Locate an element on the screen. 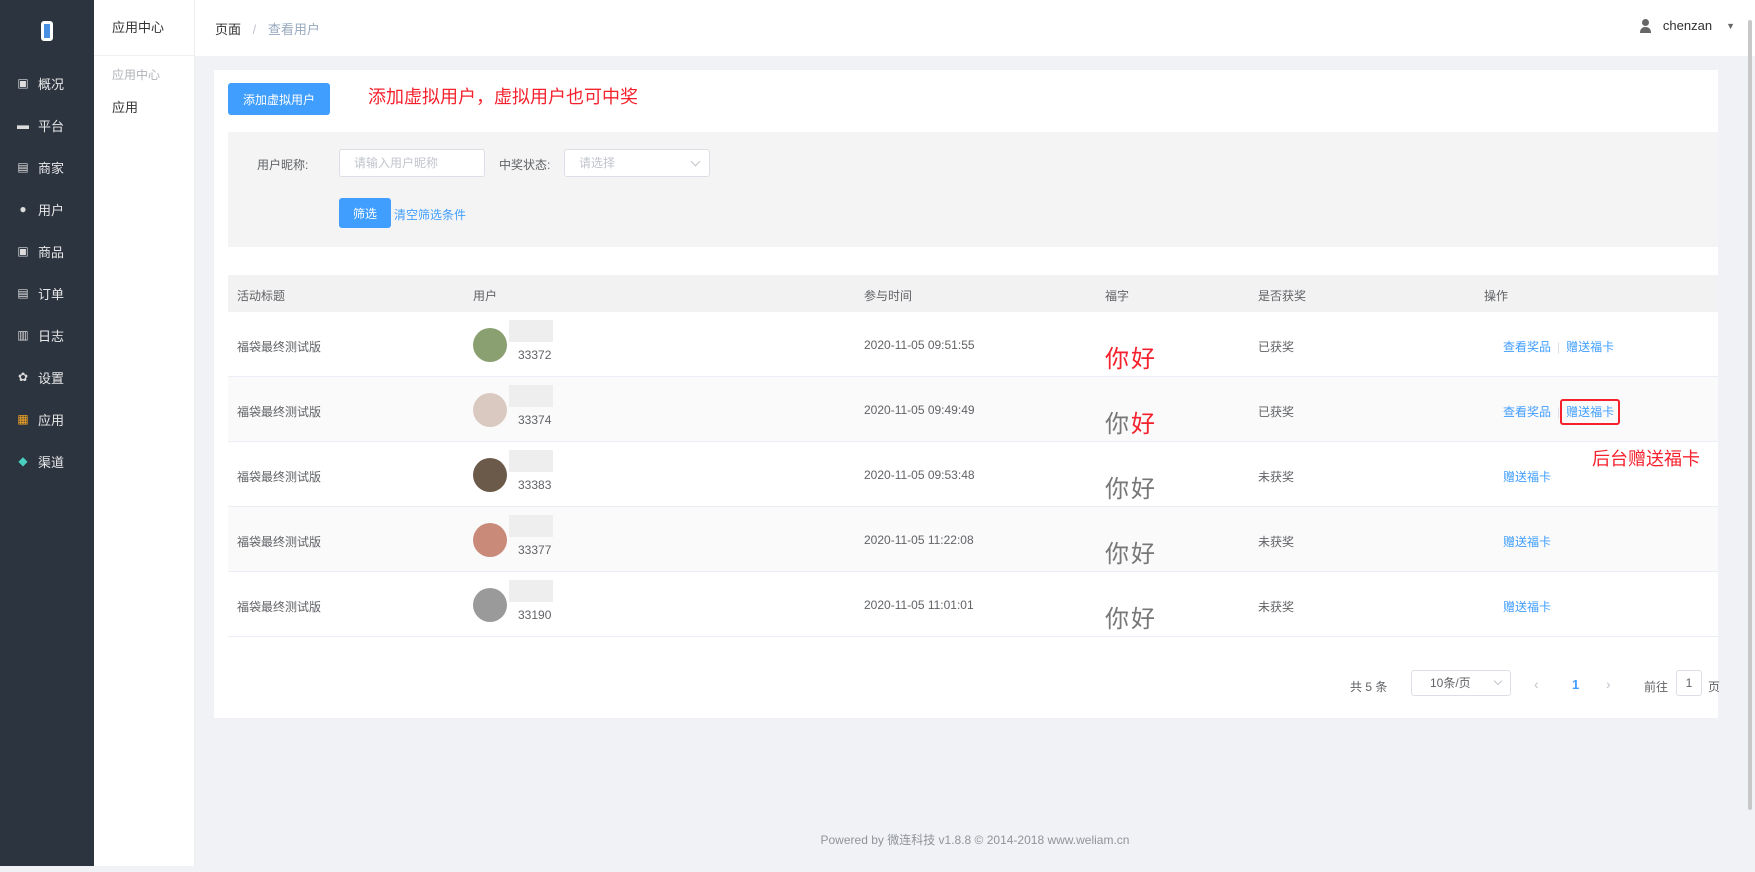  win-status: 未获奖 is located at coordinates (1276, 607).